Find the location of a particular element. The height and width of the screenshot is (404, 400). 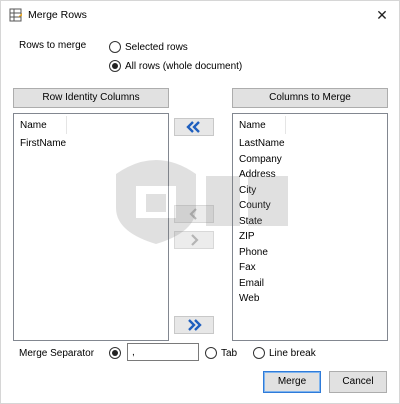

rows-to-merge-label: Rows to merge is located at coordinates (53, 45).